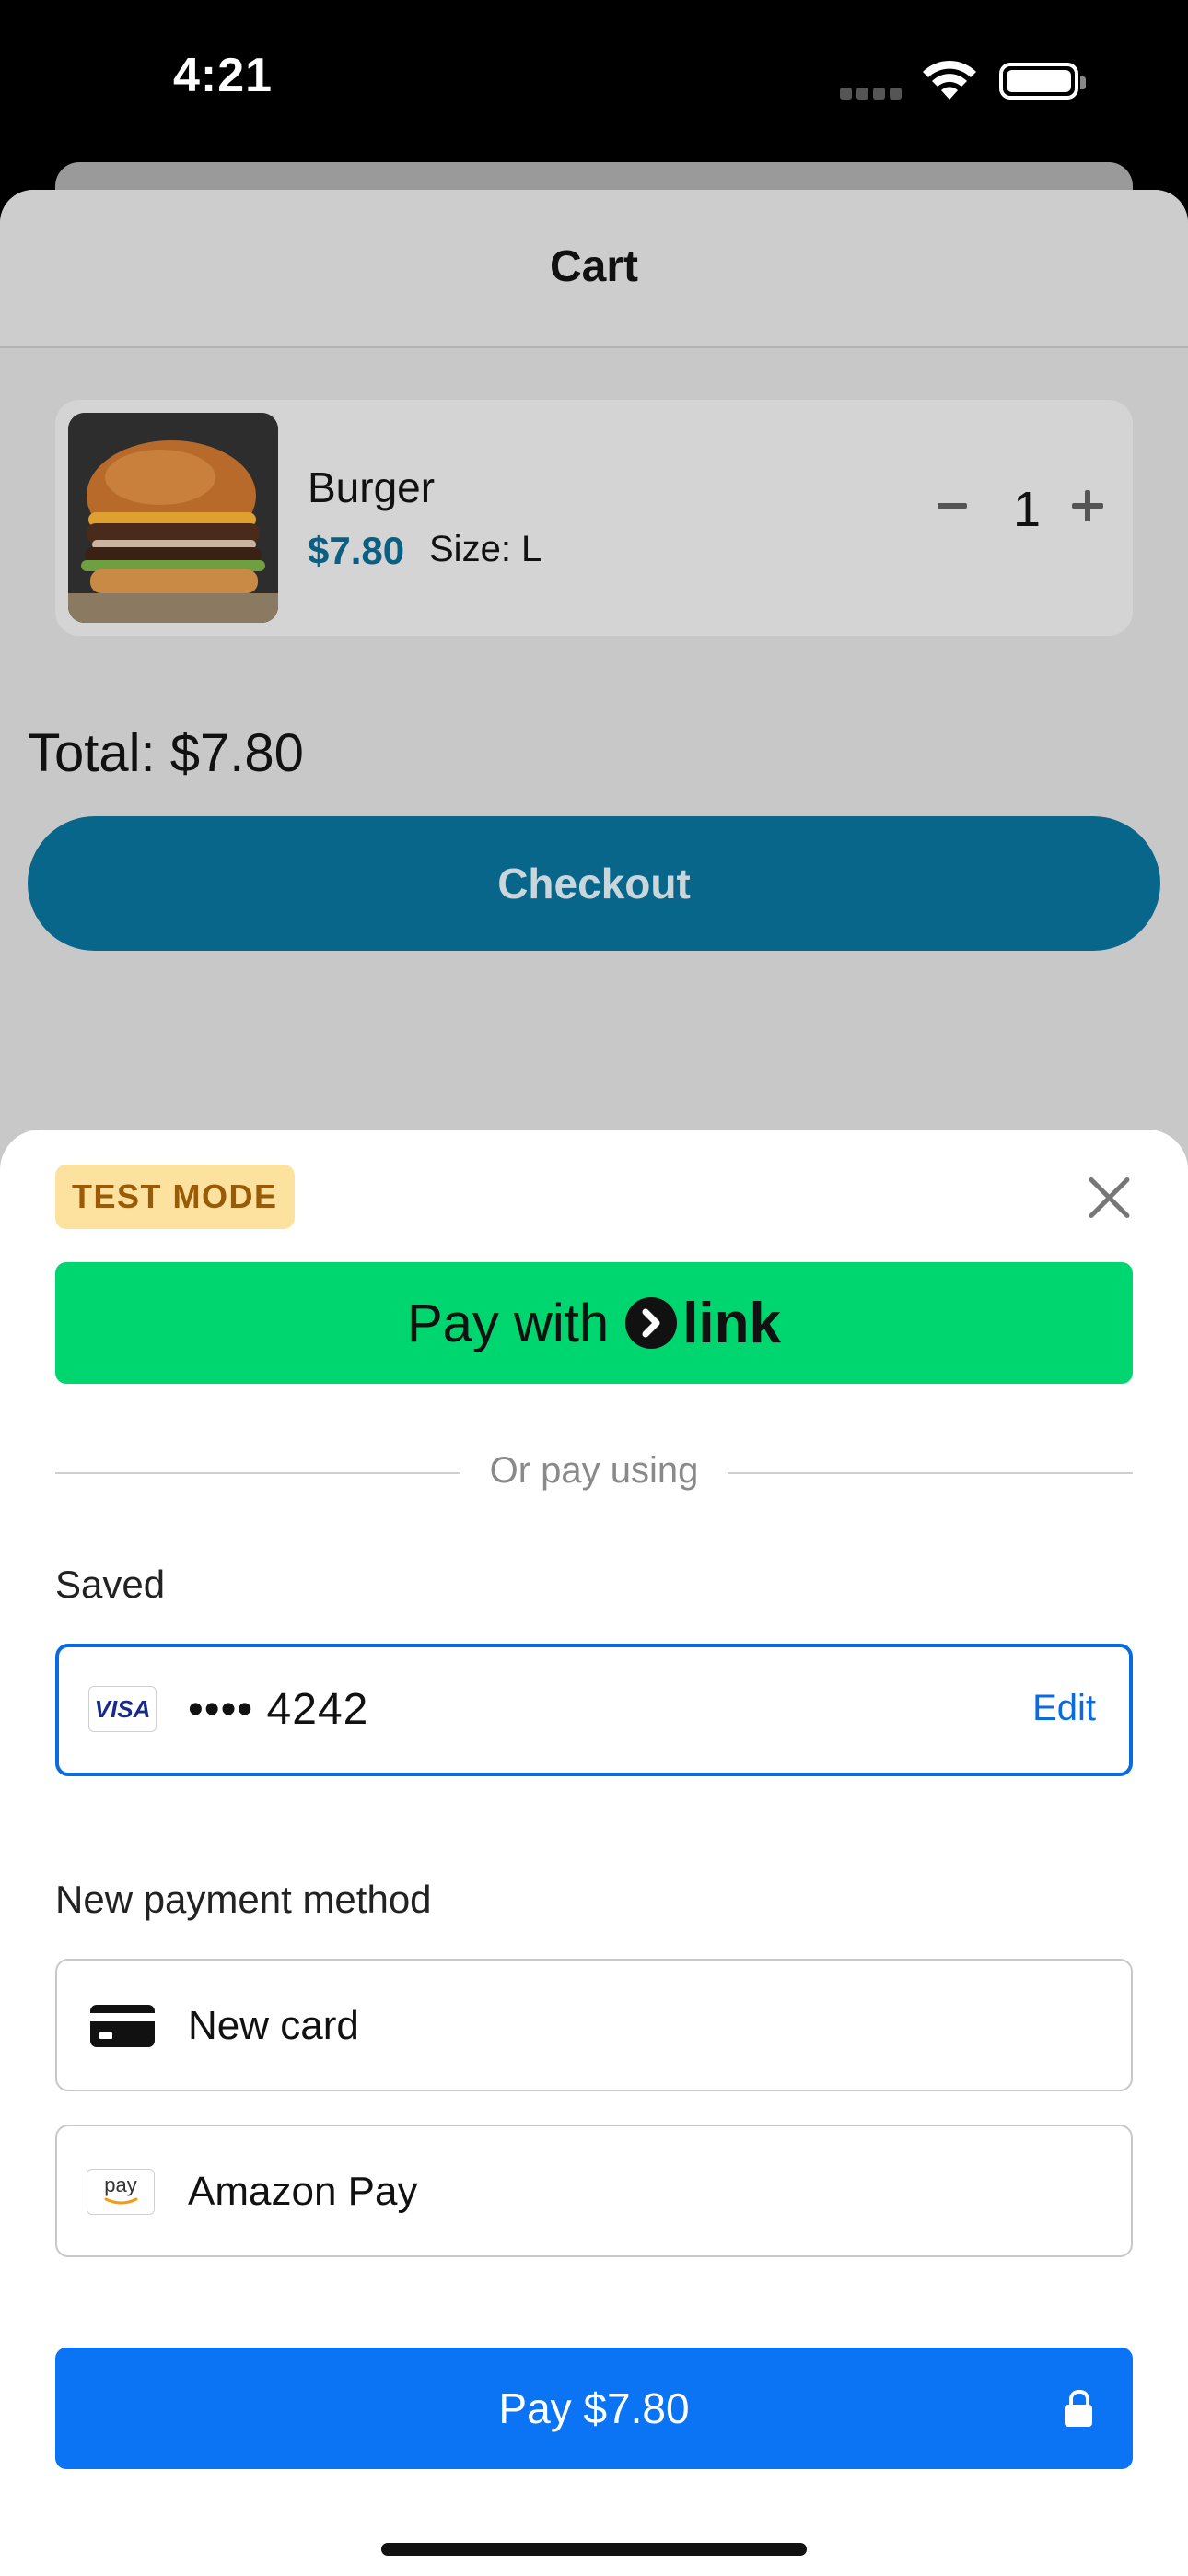 This screenshot has height=2576, width=1188. What do you see at coordinates (1027, 509) in the screenshot?
I see `item-quantity: 1` at bounding box center [1027, 509].